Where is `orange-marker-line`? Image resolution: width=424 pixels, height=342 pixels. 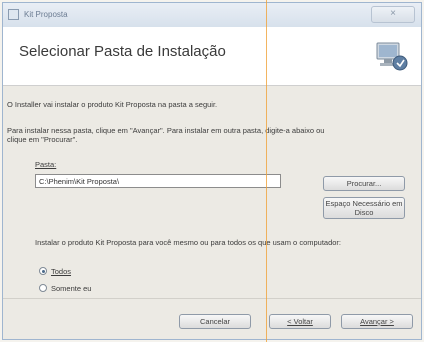
orange-marker-line is located at coordinates (266, 171).